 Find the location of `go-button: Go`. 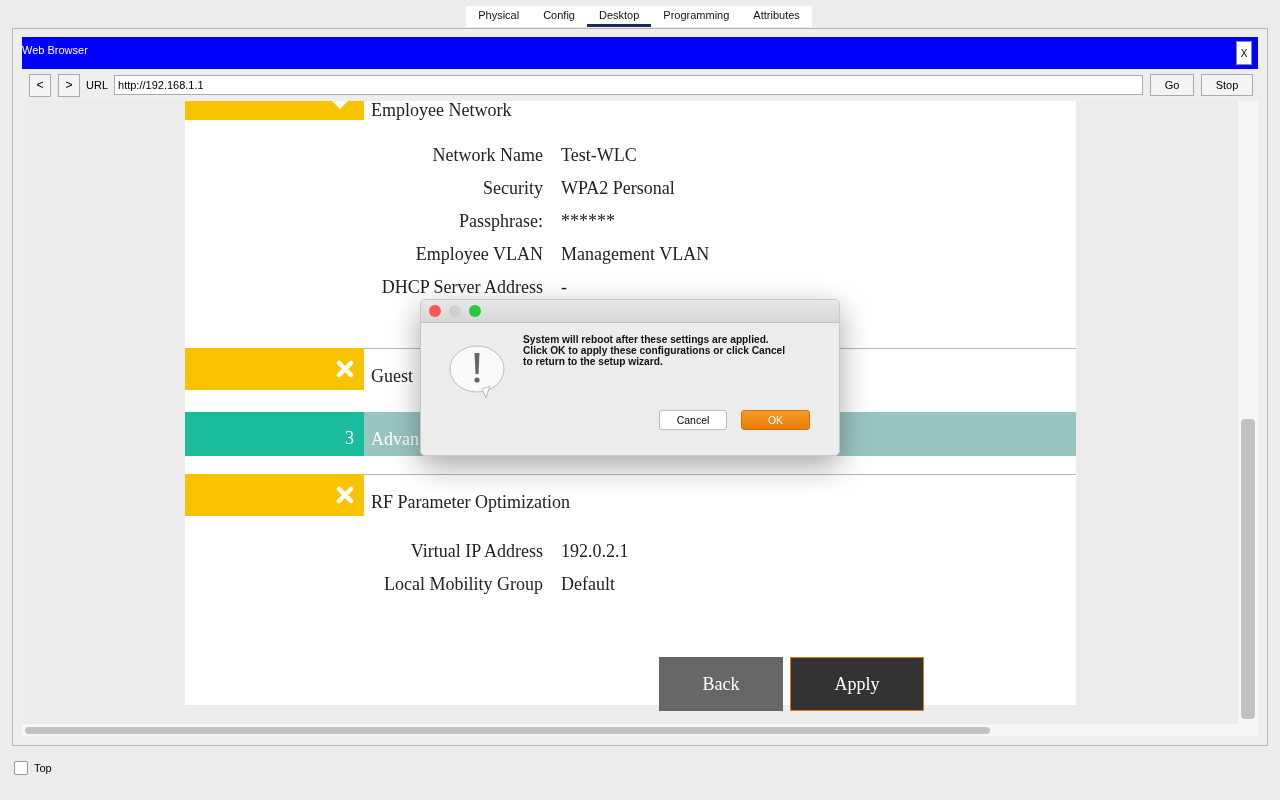

go-button: Go is located at coordinates (1172, 85).